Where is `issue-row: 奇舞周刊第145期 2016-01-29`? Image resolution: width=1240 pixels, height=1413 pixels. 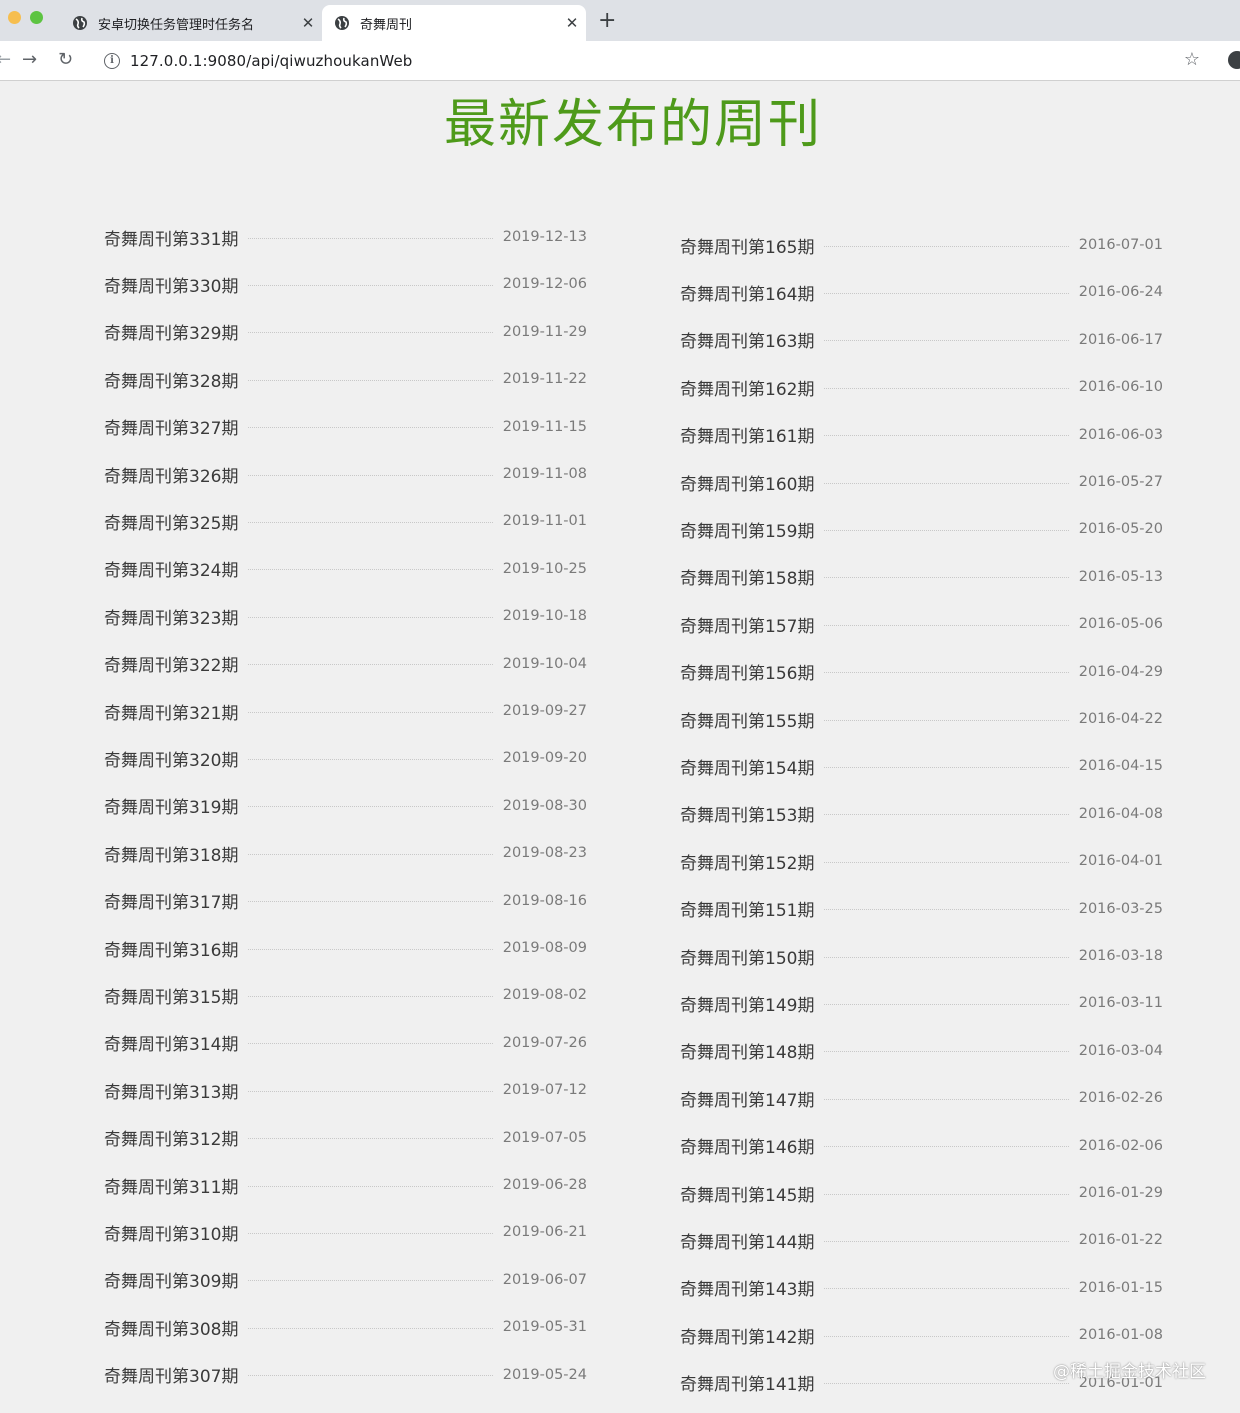
issue-row: 奇舞周刊第145期 2016-01-29 is located at coordinates (921, 1193).